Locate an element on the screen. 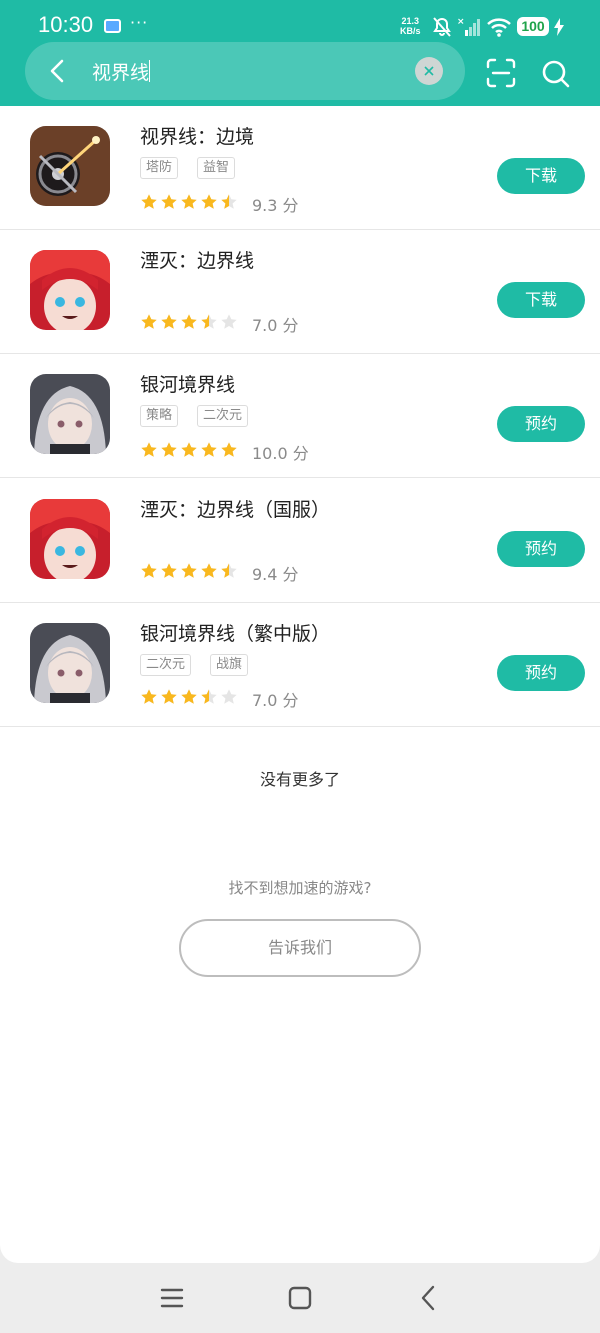 This screenshot has width=600, height=1333. clear-search-icon is located at coordinates (429, 71).